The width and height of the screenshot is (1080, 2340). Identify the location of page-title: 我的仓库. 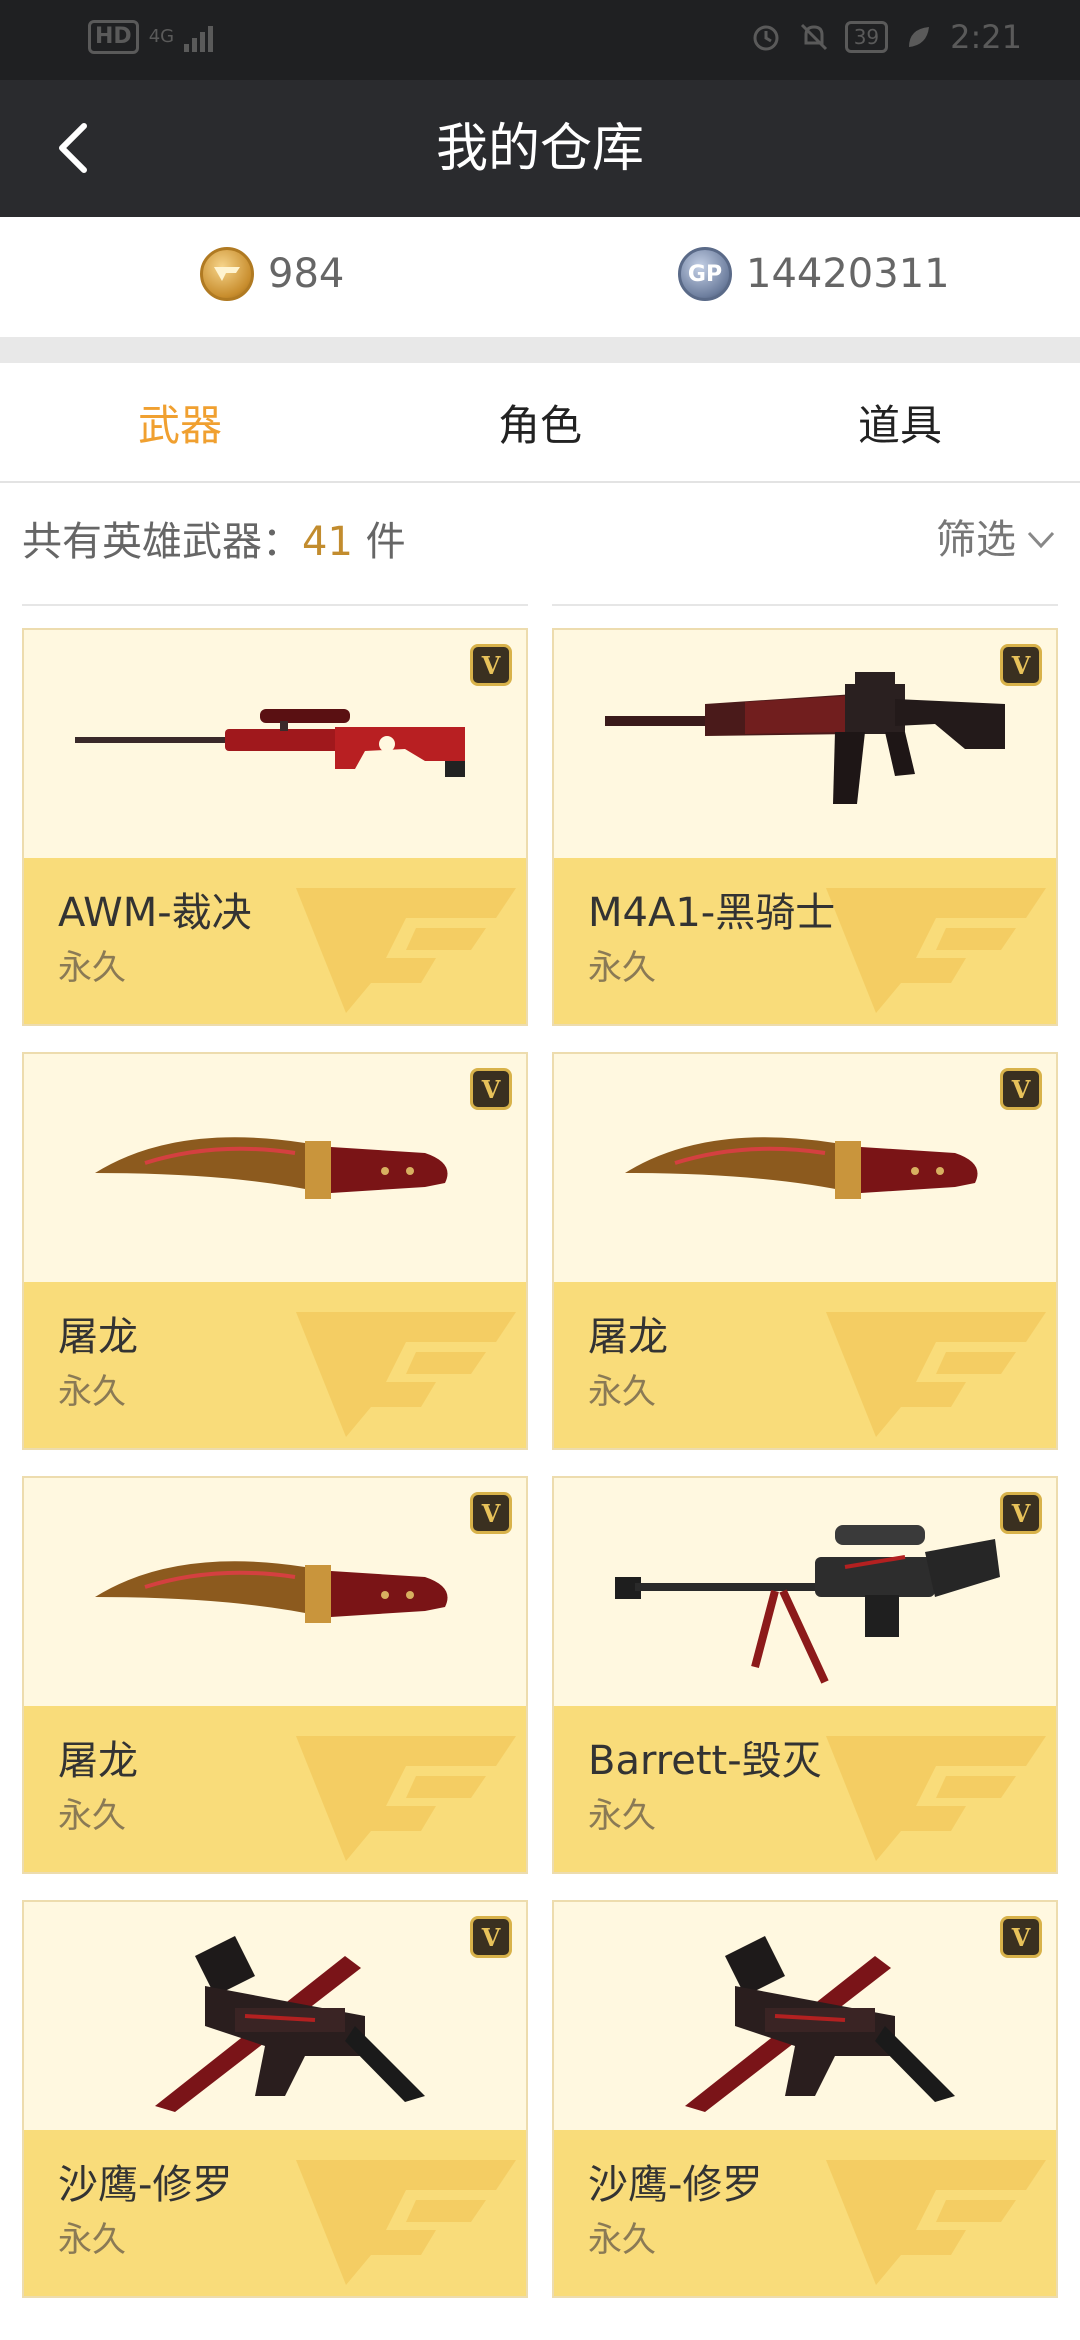
(539, 149).